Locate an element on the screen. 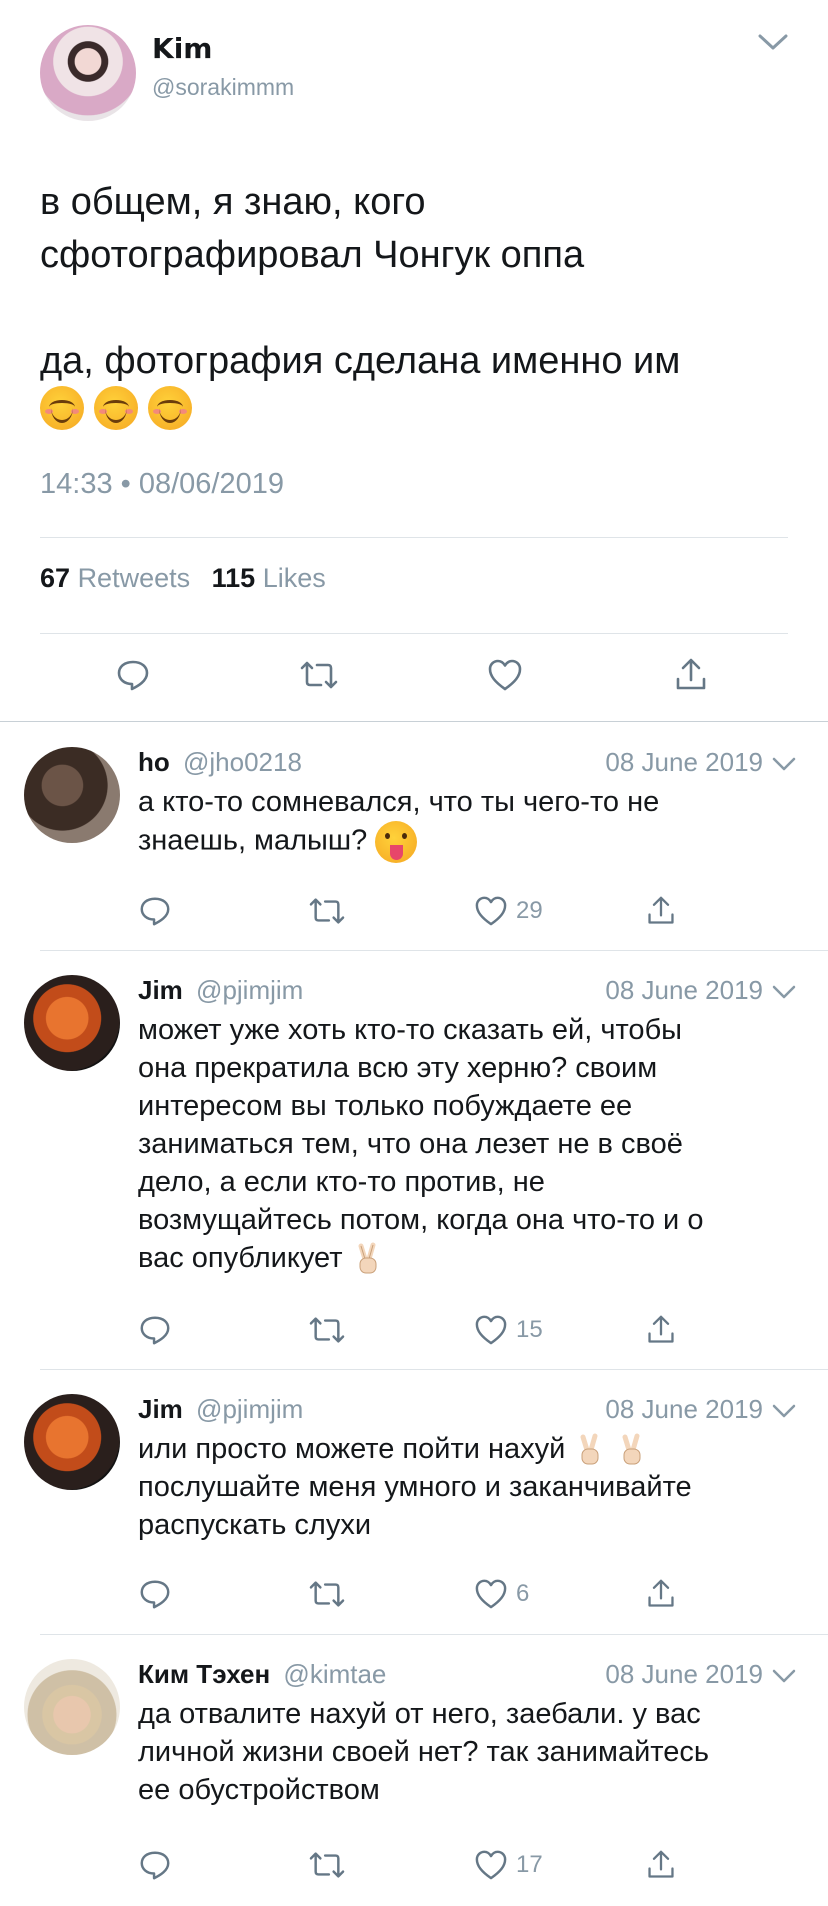 Image resolution: width=828 pixels, height=1906 pixels. like-count: 29 is located at coordinates (529, 910).